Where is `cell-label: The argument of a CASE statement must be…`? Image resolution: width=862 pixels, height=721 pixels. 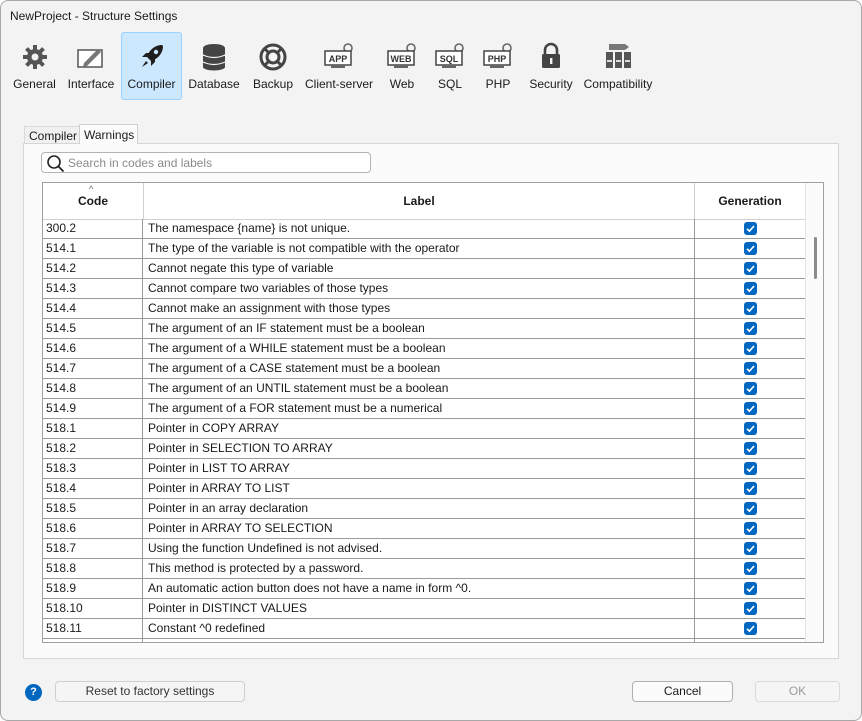
cell-label: The argument of a CASE statement must be… is located at coordinates (419, 368).